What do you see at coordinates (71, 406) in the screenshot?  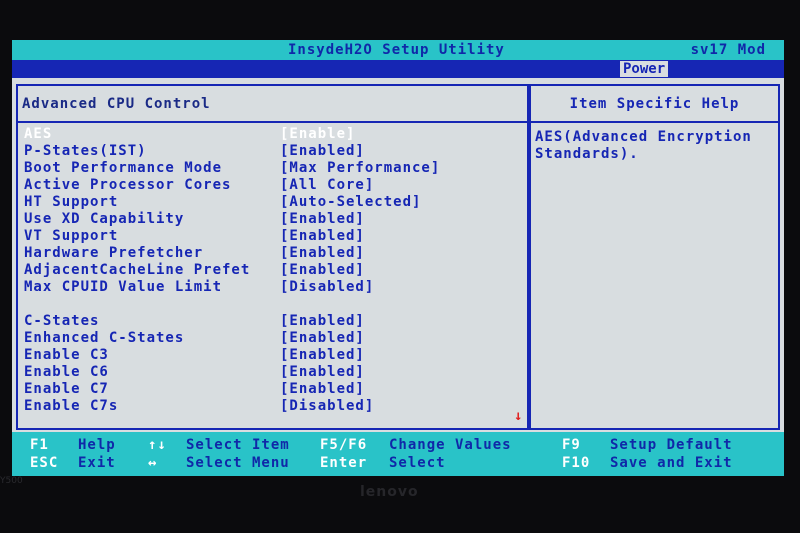 I see `setting-label: Enable C7s` at bounding box center [71, 406].